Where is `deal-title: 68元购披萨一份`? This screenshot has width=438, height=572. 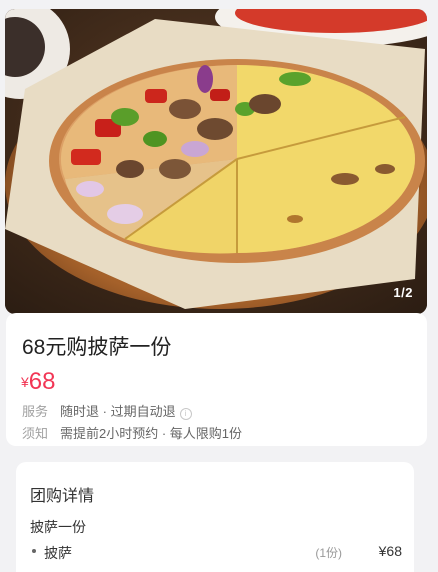 deal-title: 68元购披萨一份 is located at coordinates (97, 347).